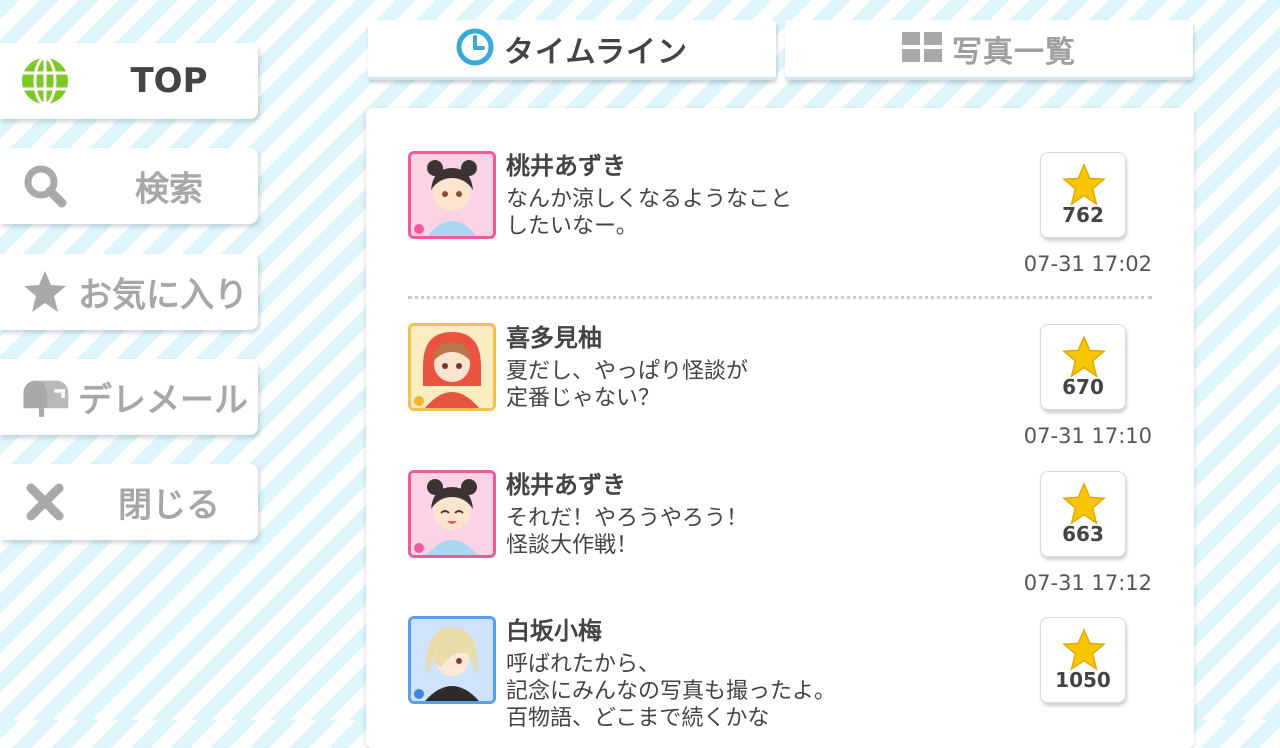  What do you see at coordinates (1083, 534) in the screenshot?
I see `like-count: 663` at bounding box center [1083, 534].